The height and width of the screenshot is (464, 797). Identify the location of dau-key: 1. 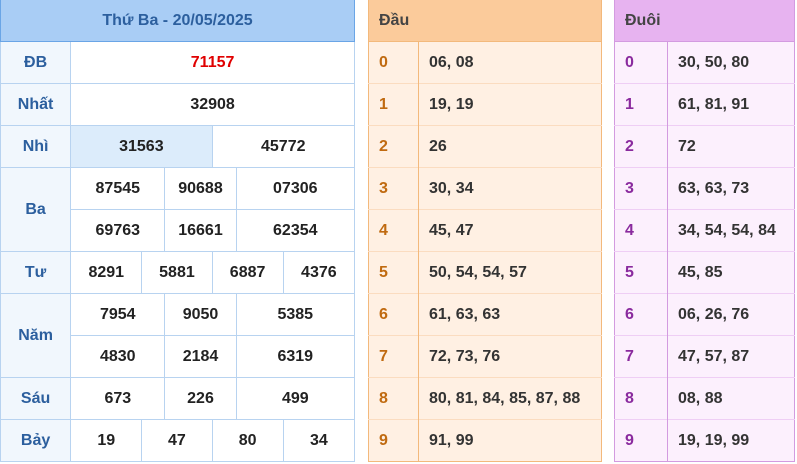
(393, 104).